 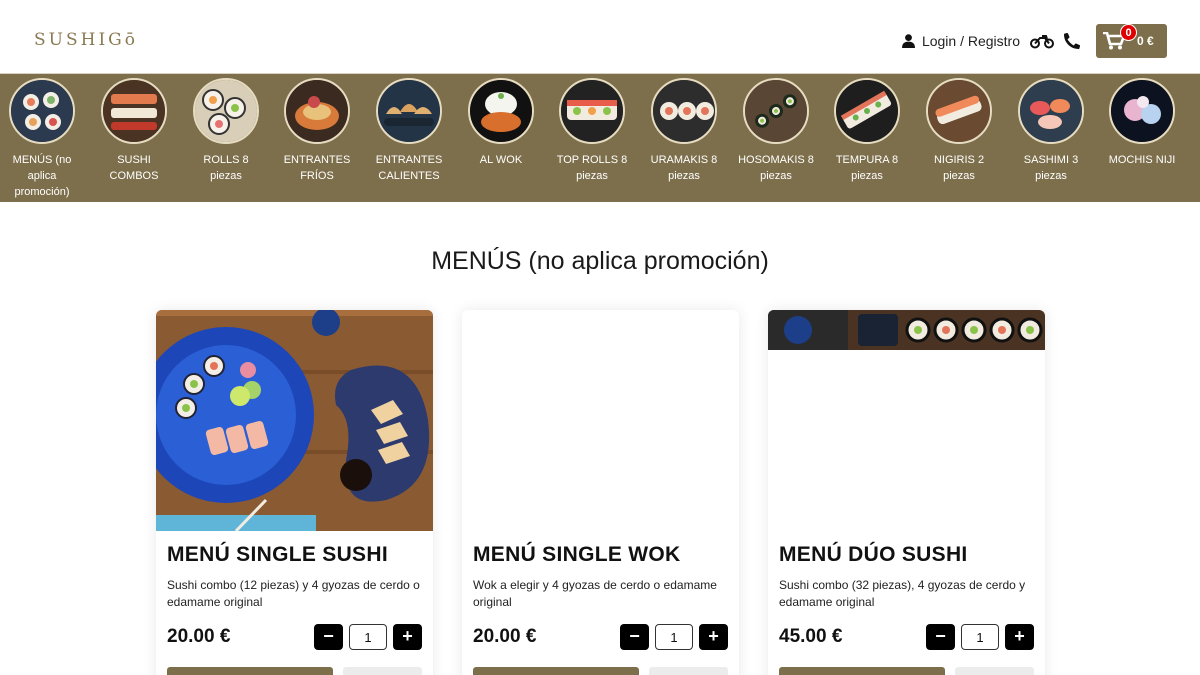 I want to click on cart-total: 0 €, so click(x=1145, y=41).